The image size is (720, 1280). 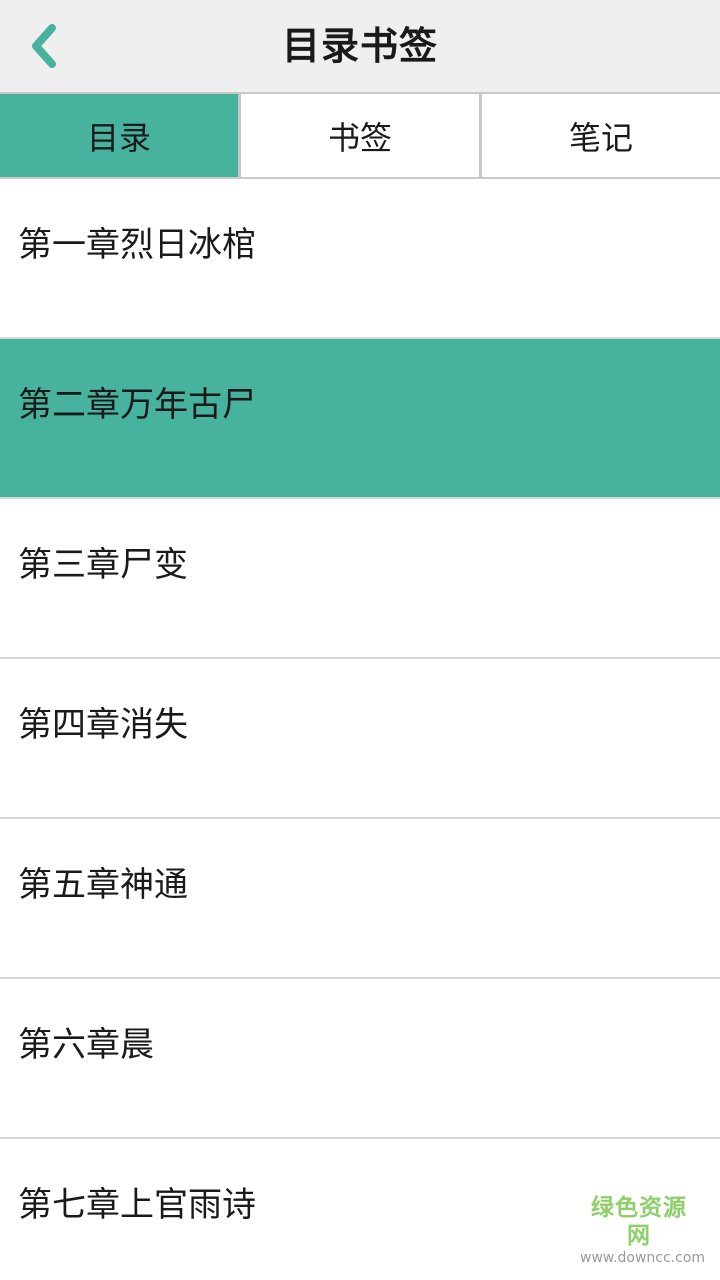 I want to click on chapter-item: 第四章消失, so click(x=360, y=739).